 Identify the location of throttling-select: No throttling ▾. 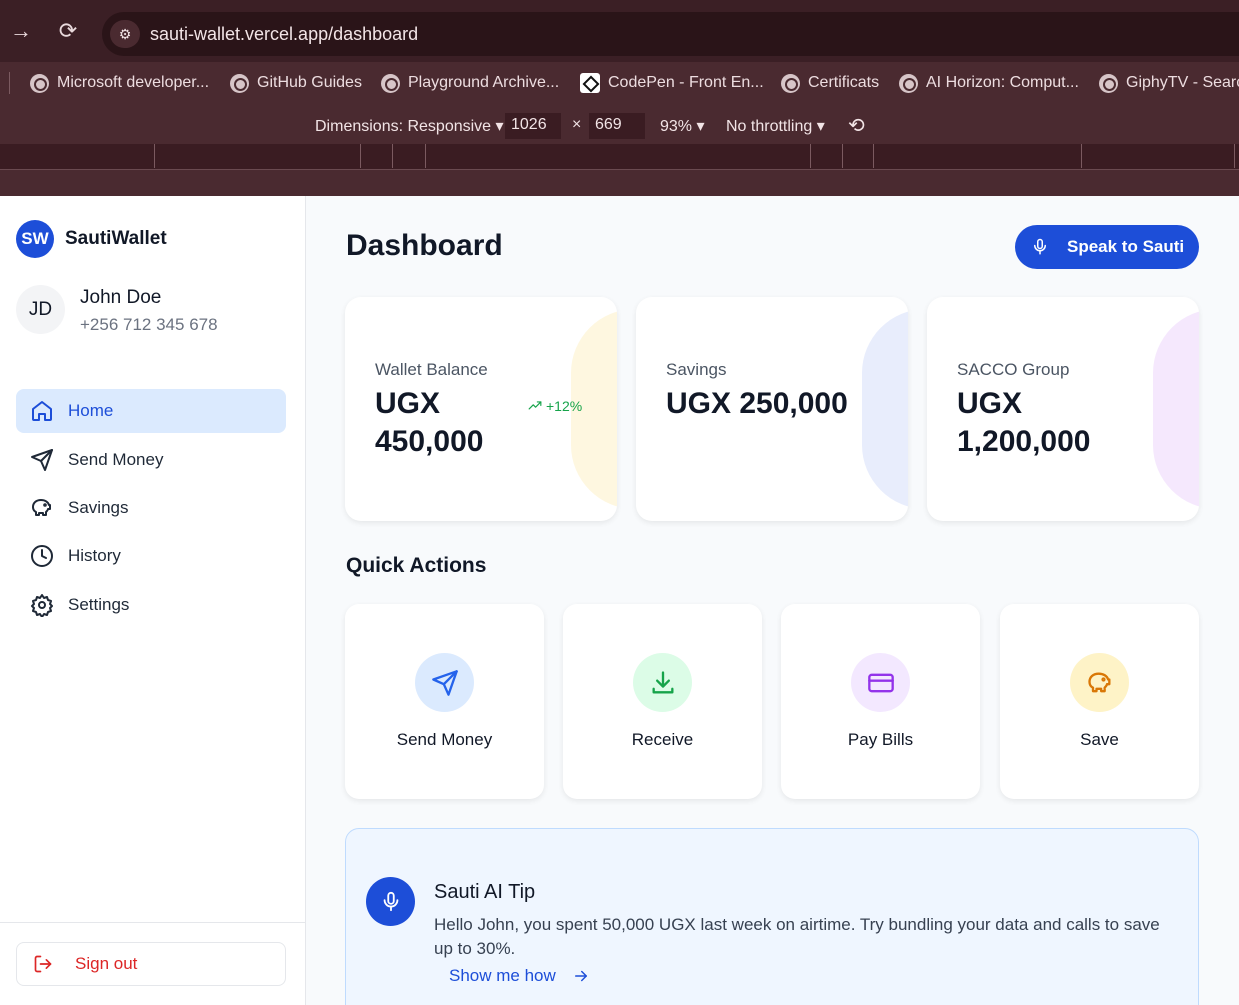
(775, 126).